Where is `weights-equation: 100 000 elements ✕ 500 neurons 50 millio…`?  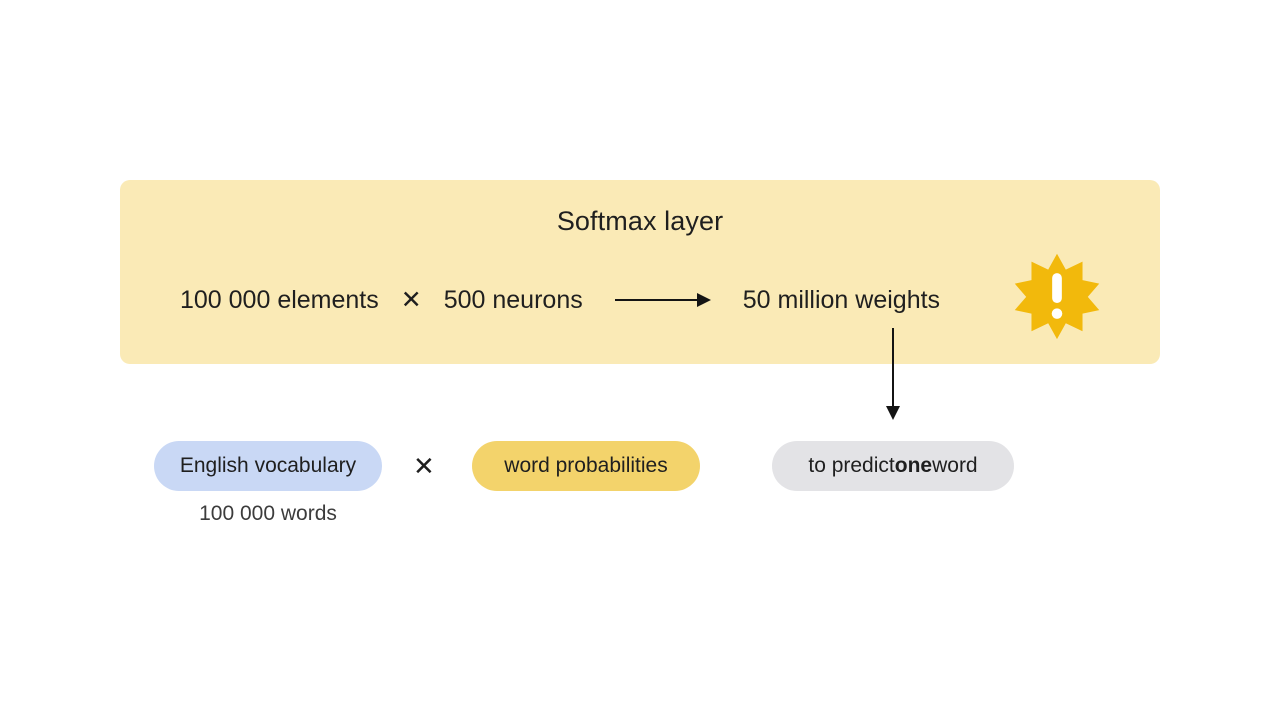
weights-equation: 100 000 elements ✕ 500 neurons 50 millio… is located at coordinates (560, 300).